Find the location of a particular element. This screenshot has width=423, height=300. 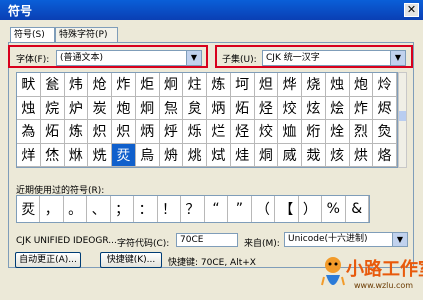

tab-special-characters: 特殊字符(P) is located at coordinates (86, 34).